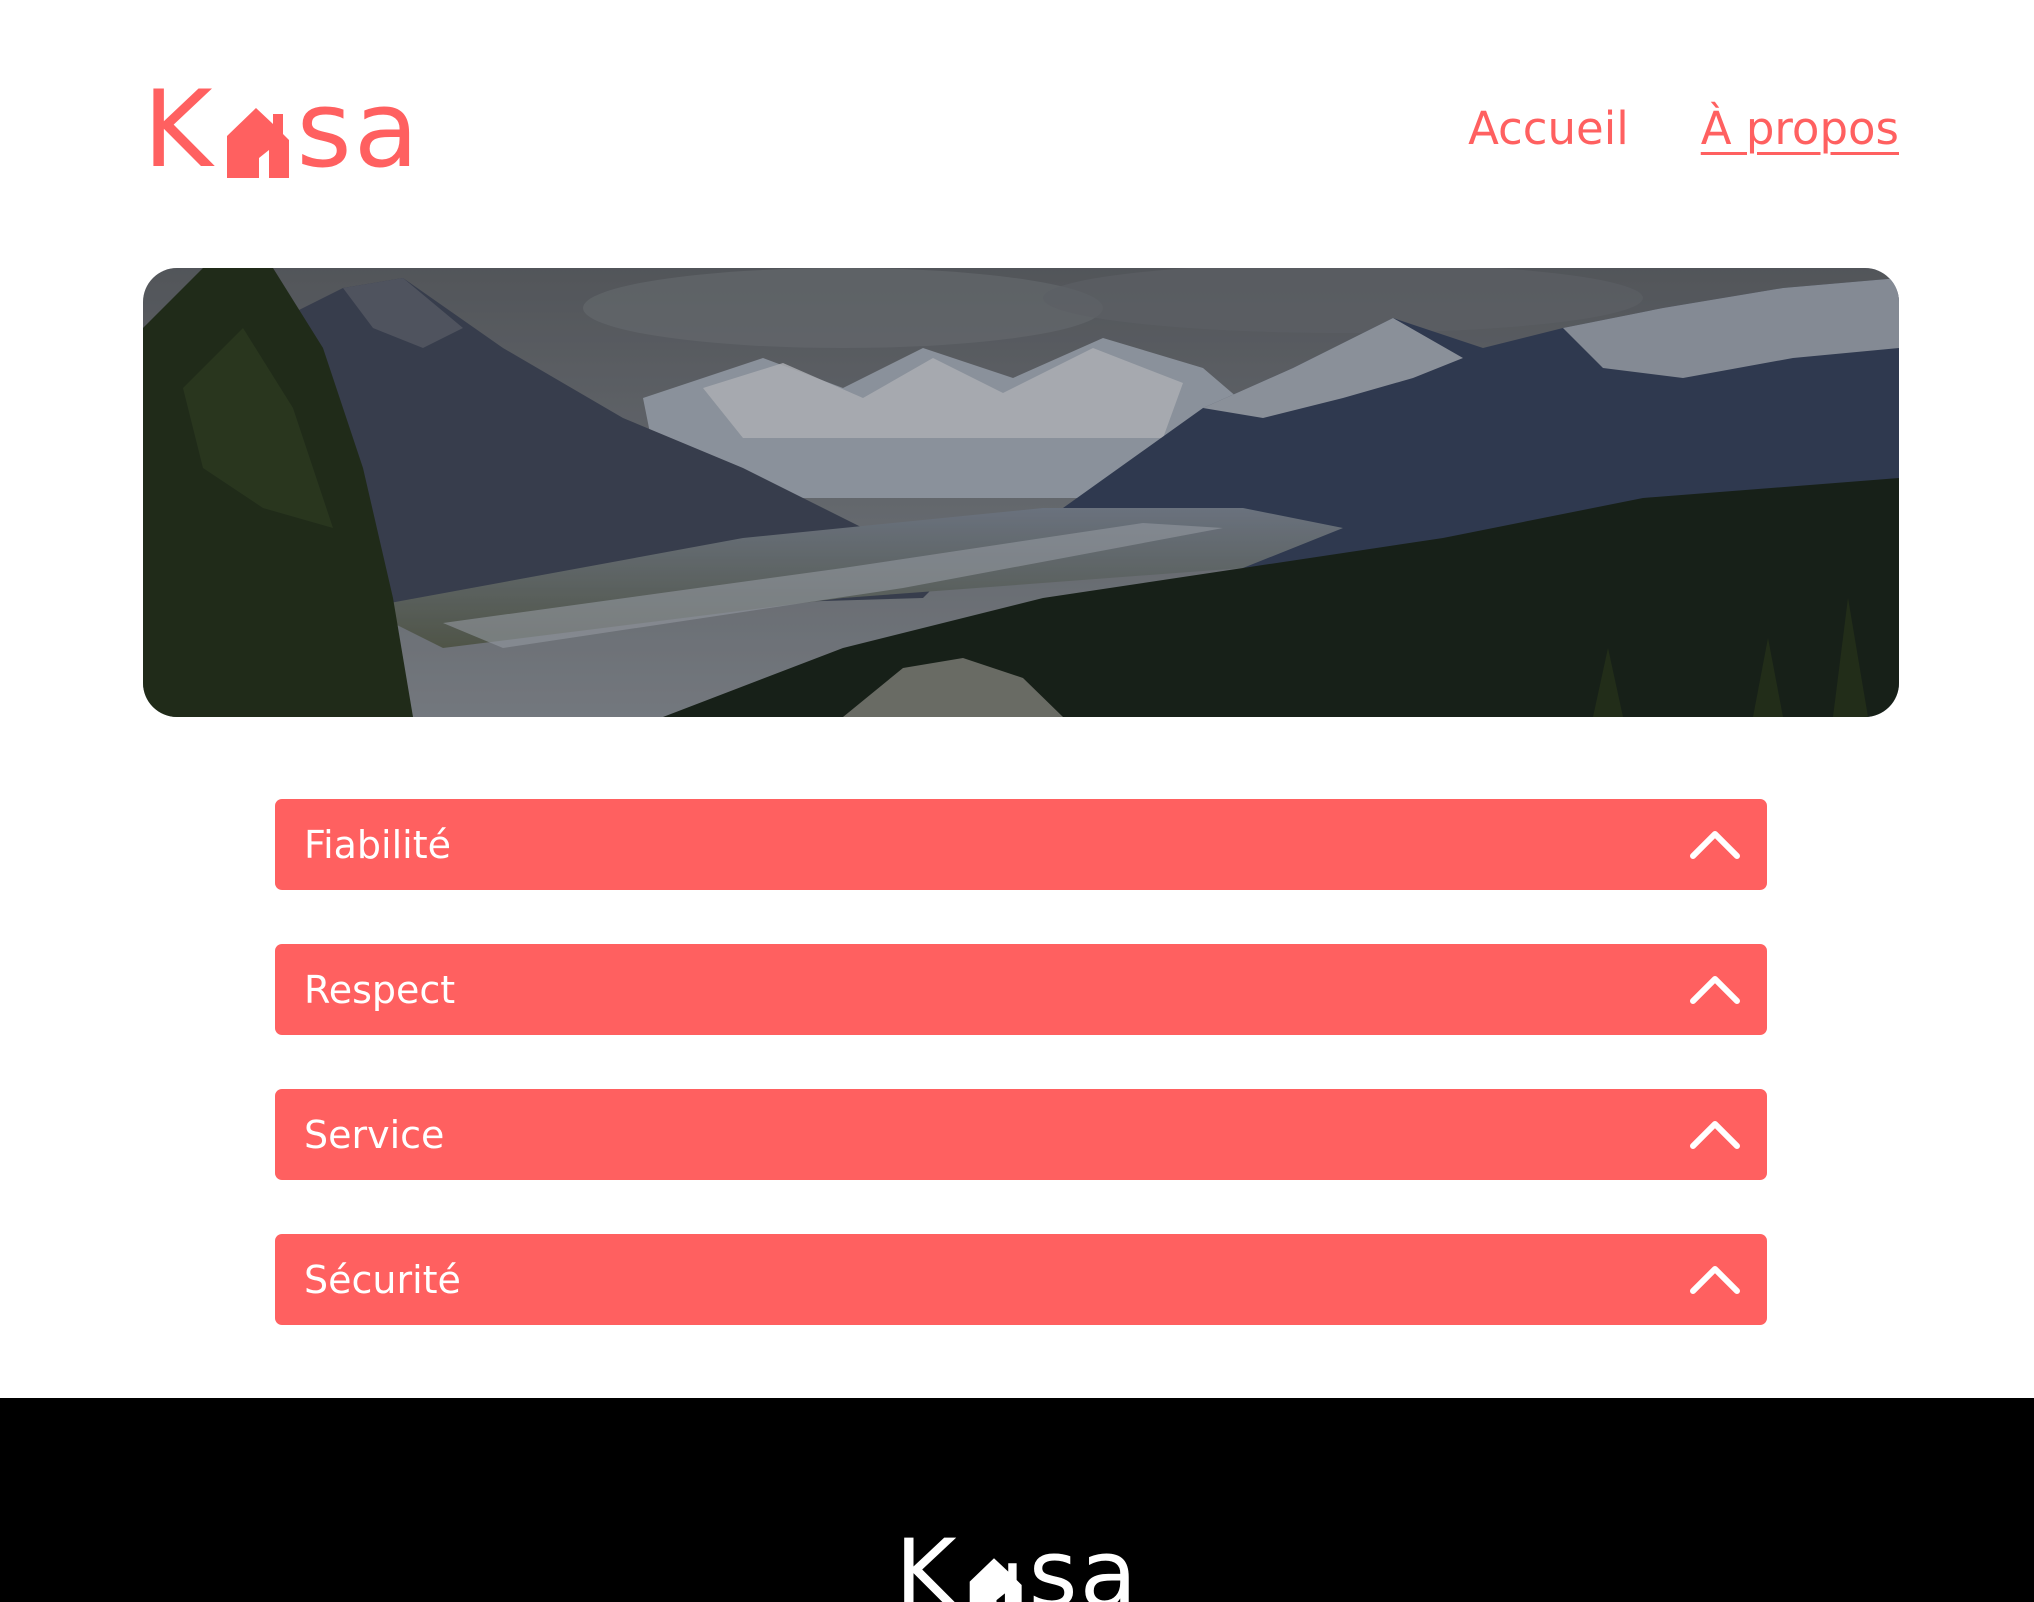  Describe the element at coordinates (382, 1279) in the screenshot. I see `accordion-title: Sécurité` at that location.